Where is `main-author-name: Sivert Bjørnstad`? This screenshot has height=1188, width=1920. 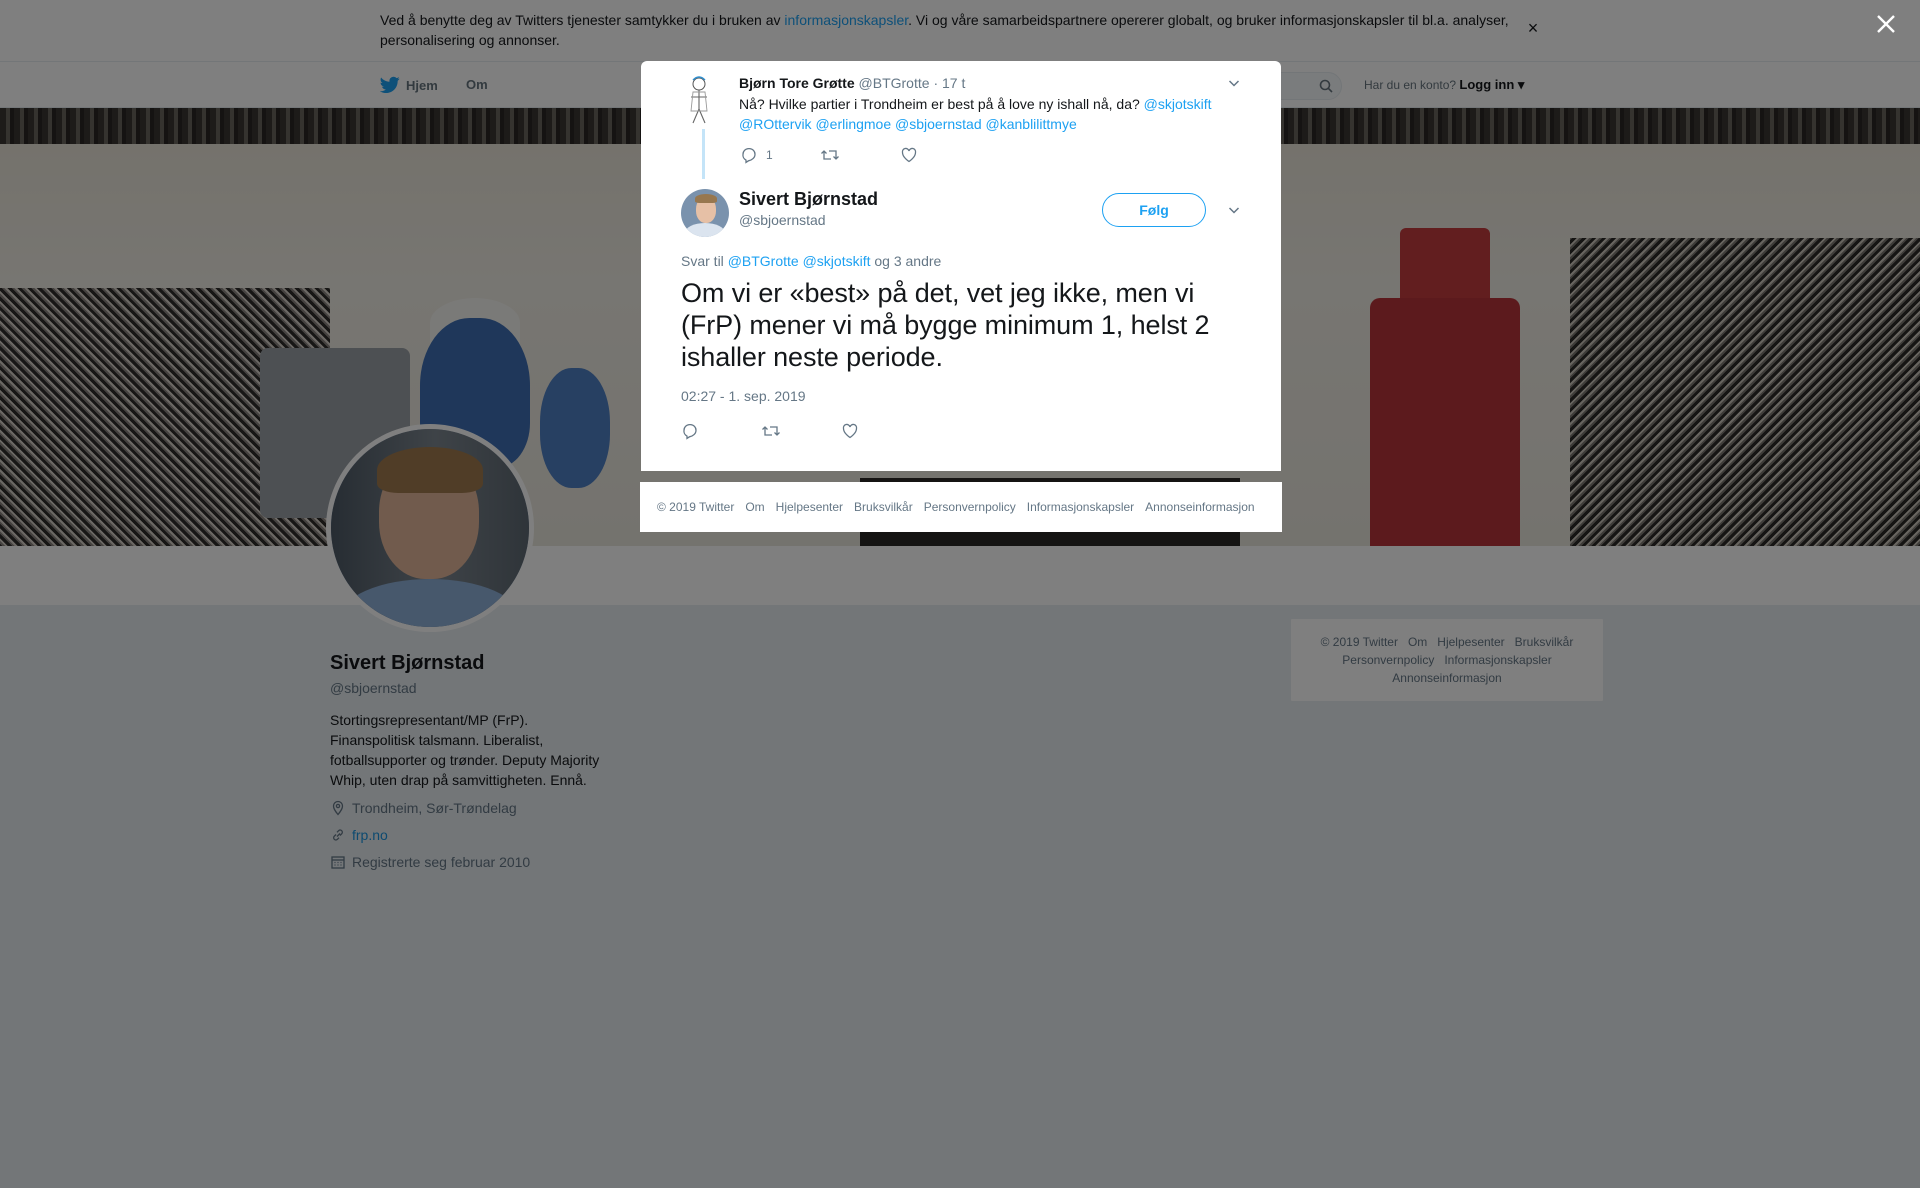 main-author-name: Sivert Bjørnstad is located at coordinates (808, 199).